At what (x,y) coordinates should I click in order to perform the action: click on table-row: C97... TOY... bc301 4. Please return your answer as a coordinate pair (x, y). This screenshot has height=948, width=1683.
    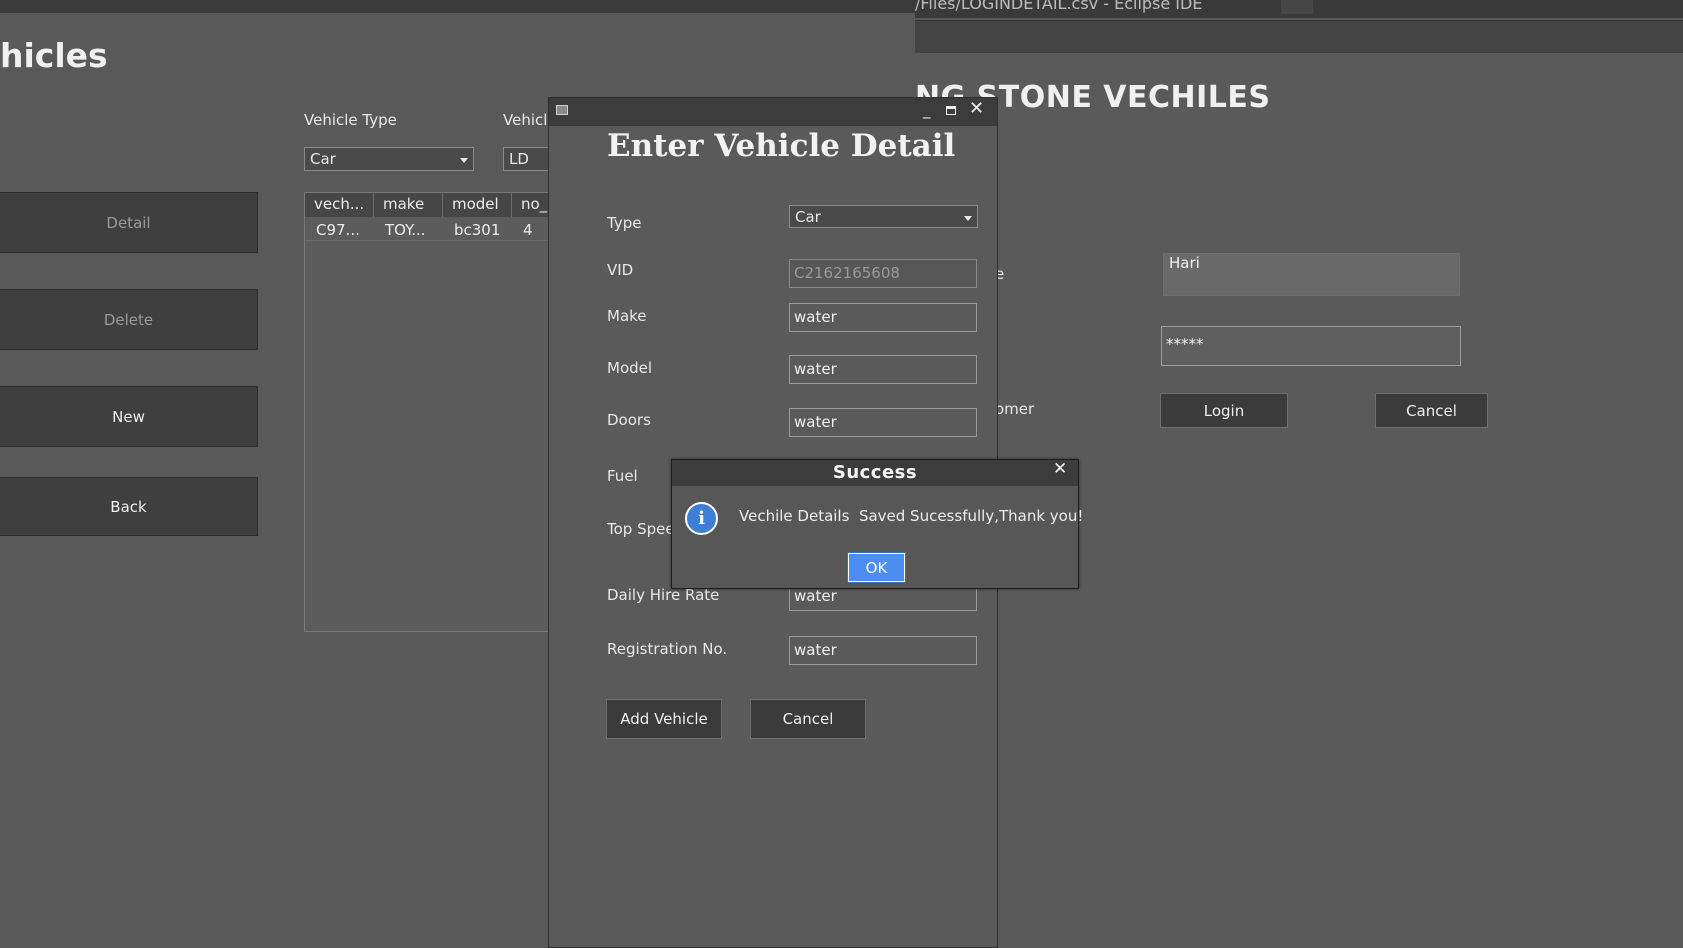
    Looking at the image, I should click on (435, 229).